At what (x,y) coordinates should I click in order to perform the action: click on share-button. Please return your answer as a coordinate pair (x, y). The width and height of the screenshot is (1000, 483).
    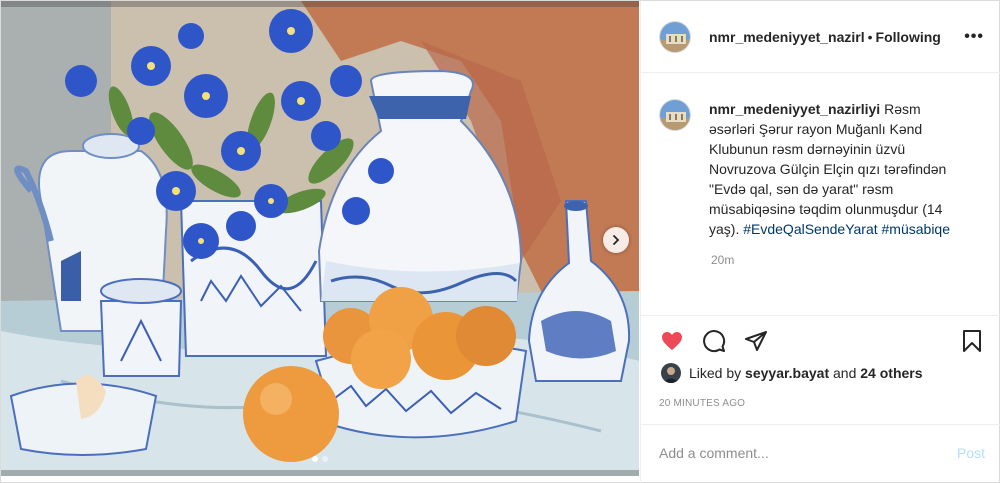
    Looking at the image, I should click on (756, 341).